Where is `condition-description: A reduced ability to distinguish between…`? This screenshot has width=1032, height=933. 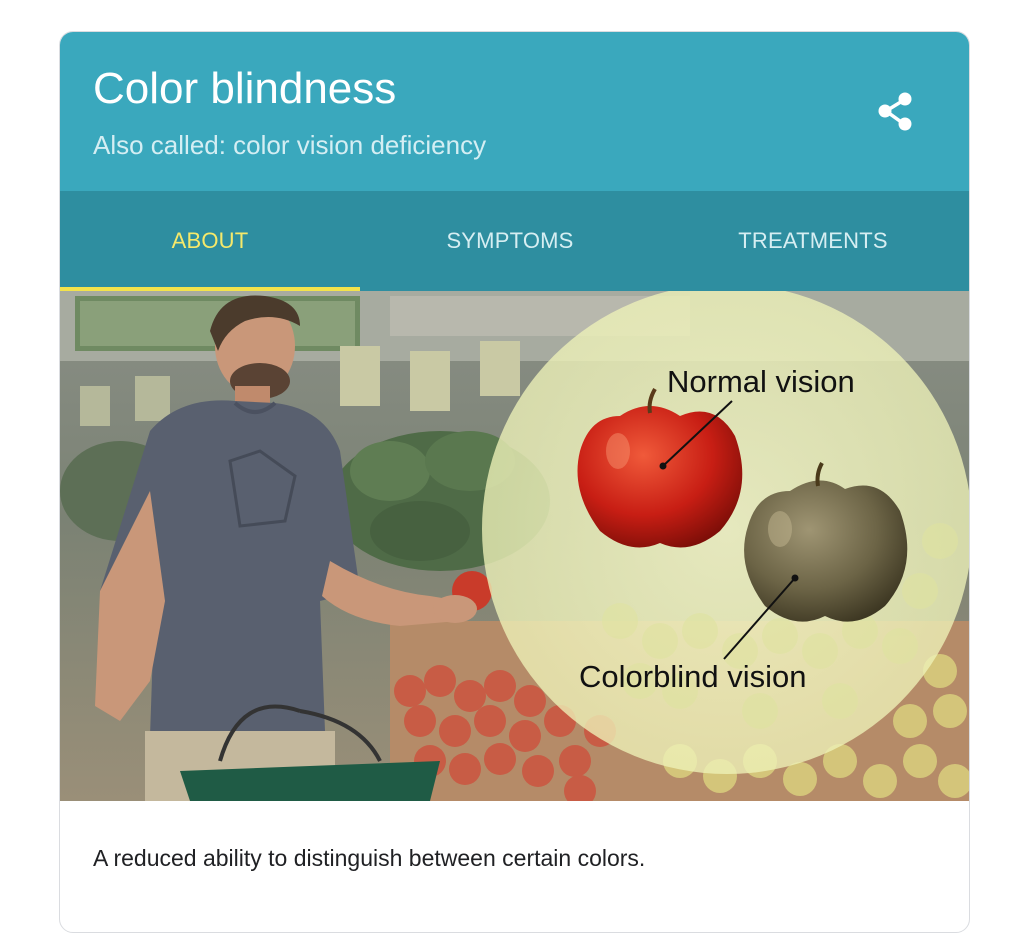 condition-description: A reduced ability to distinguish between… is located at coordinates (369, 858).